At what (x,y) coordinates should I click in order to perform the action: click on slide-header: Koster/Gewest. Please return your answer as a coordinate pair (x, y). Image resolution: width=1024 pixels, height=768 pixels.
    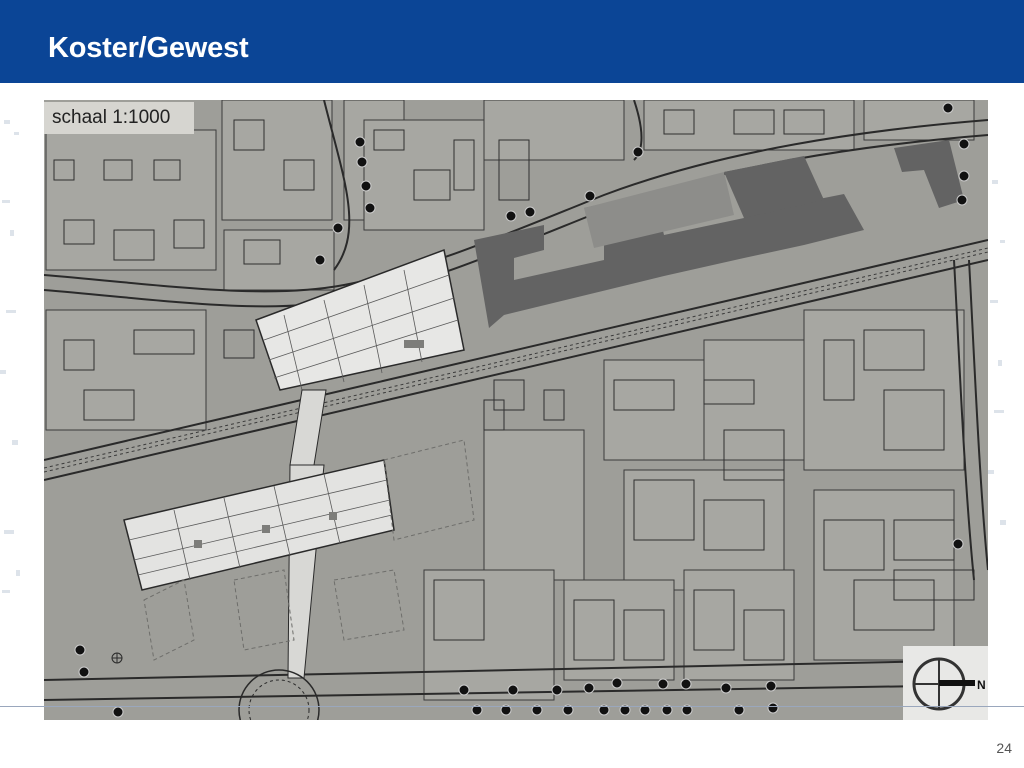
    Looking at the image, I should click on (512, 41).